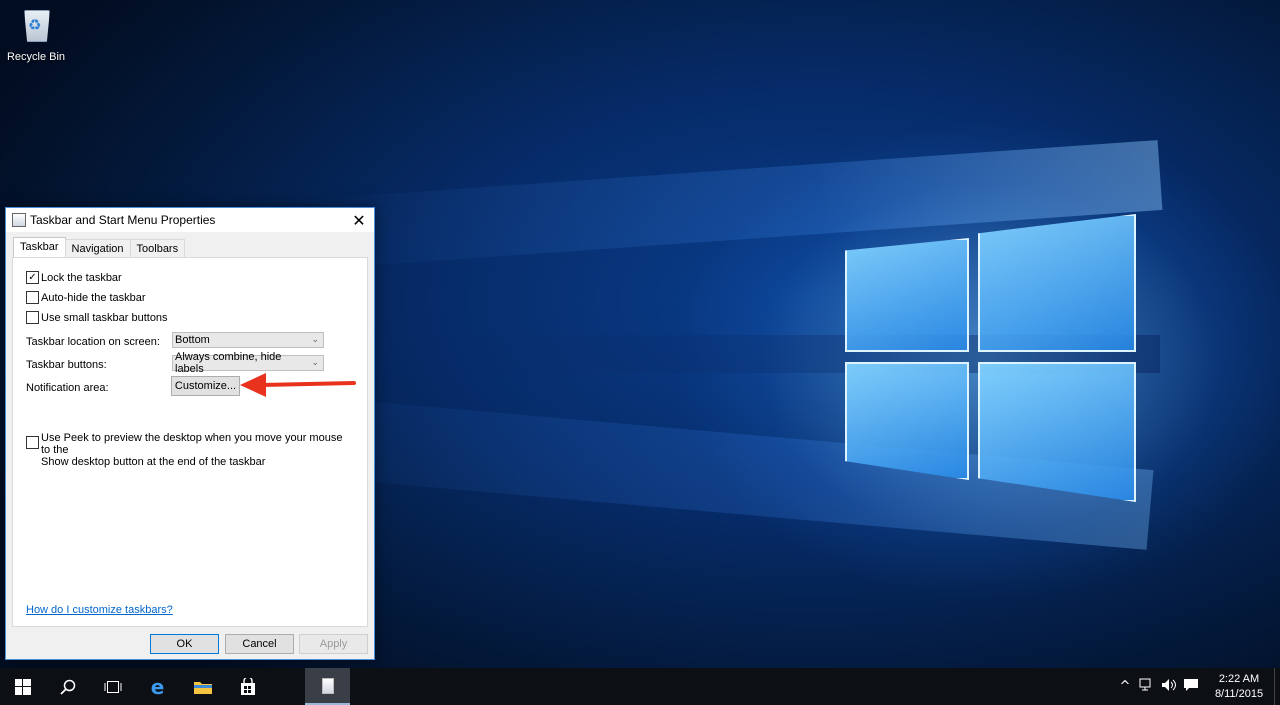  What do you see at coordinates (93, 342) in the screenshot?
I see `location-label: Taskbar location on screen:` at bounding box center [93, 342].